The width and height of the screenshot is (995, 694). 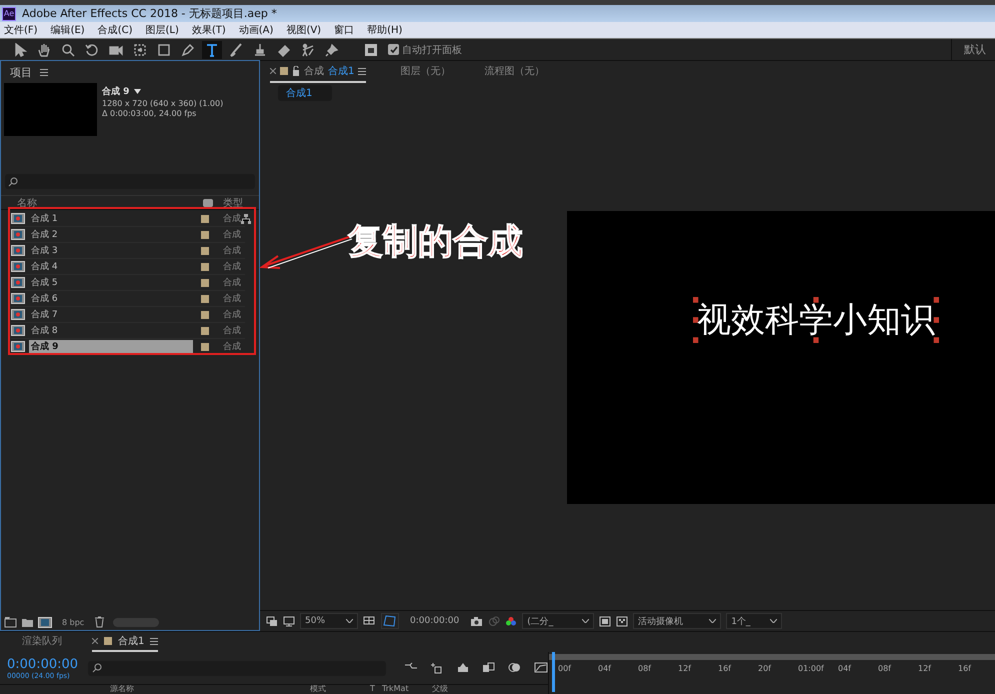 What do you see at coordinates (136, 622) in the screenshot?
I see `scrollbar-thumb` at bounding box center [136, 622].